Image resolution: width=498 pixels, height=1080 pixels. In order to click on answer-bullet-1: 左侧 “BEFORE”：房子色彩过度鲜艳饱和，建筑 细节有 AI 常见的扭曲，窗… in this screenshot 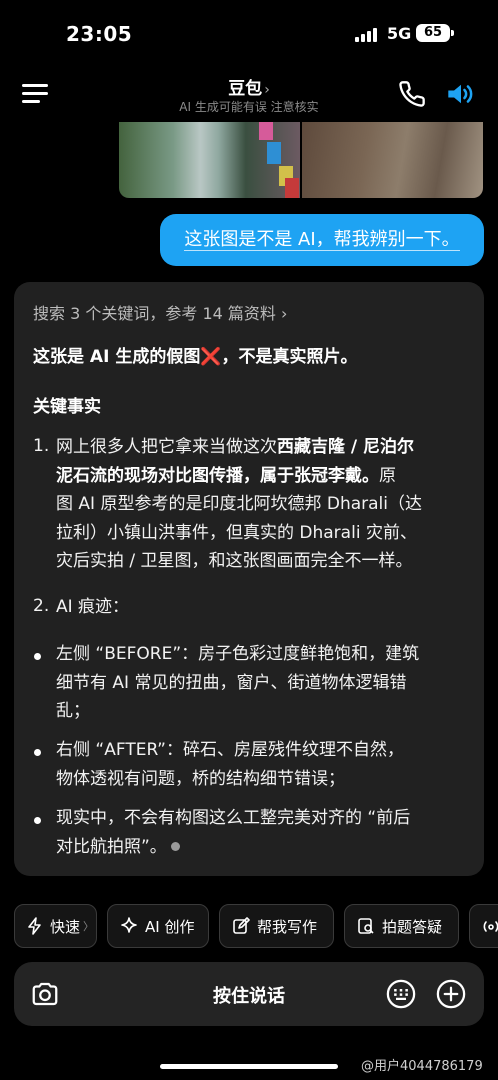, I will do `click(238, 682)`.